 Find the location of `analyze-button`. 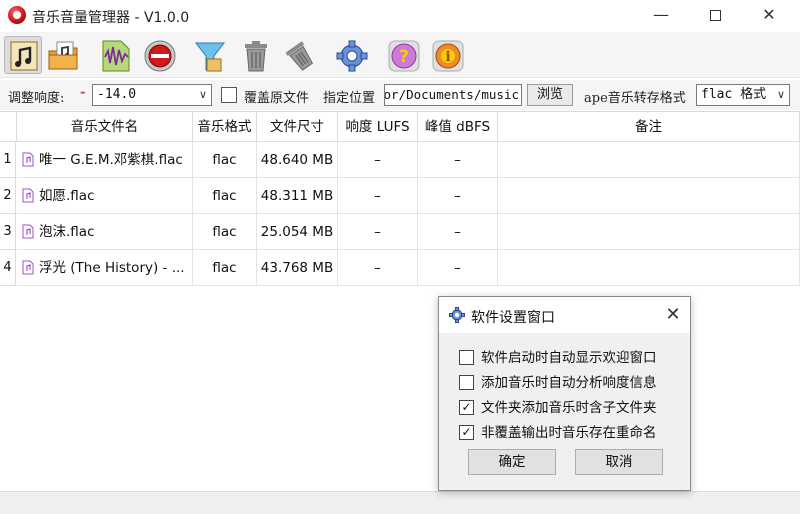

analyze-button is located at coordinates (115, 55).